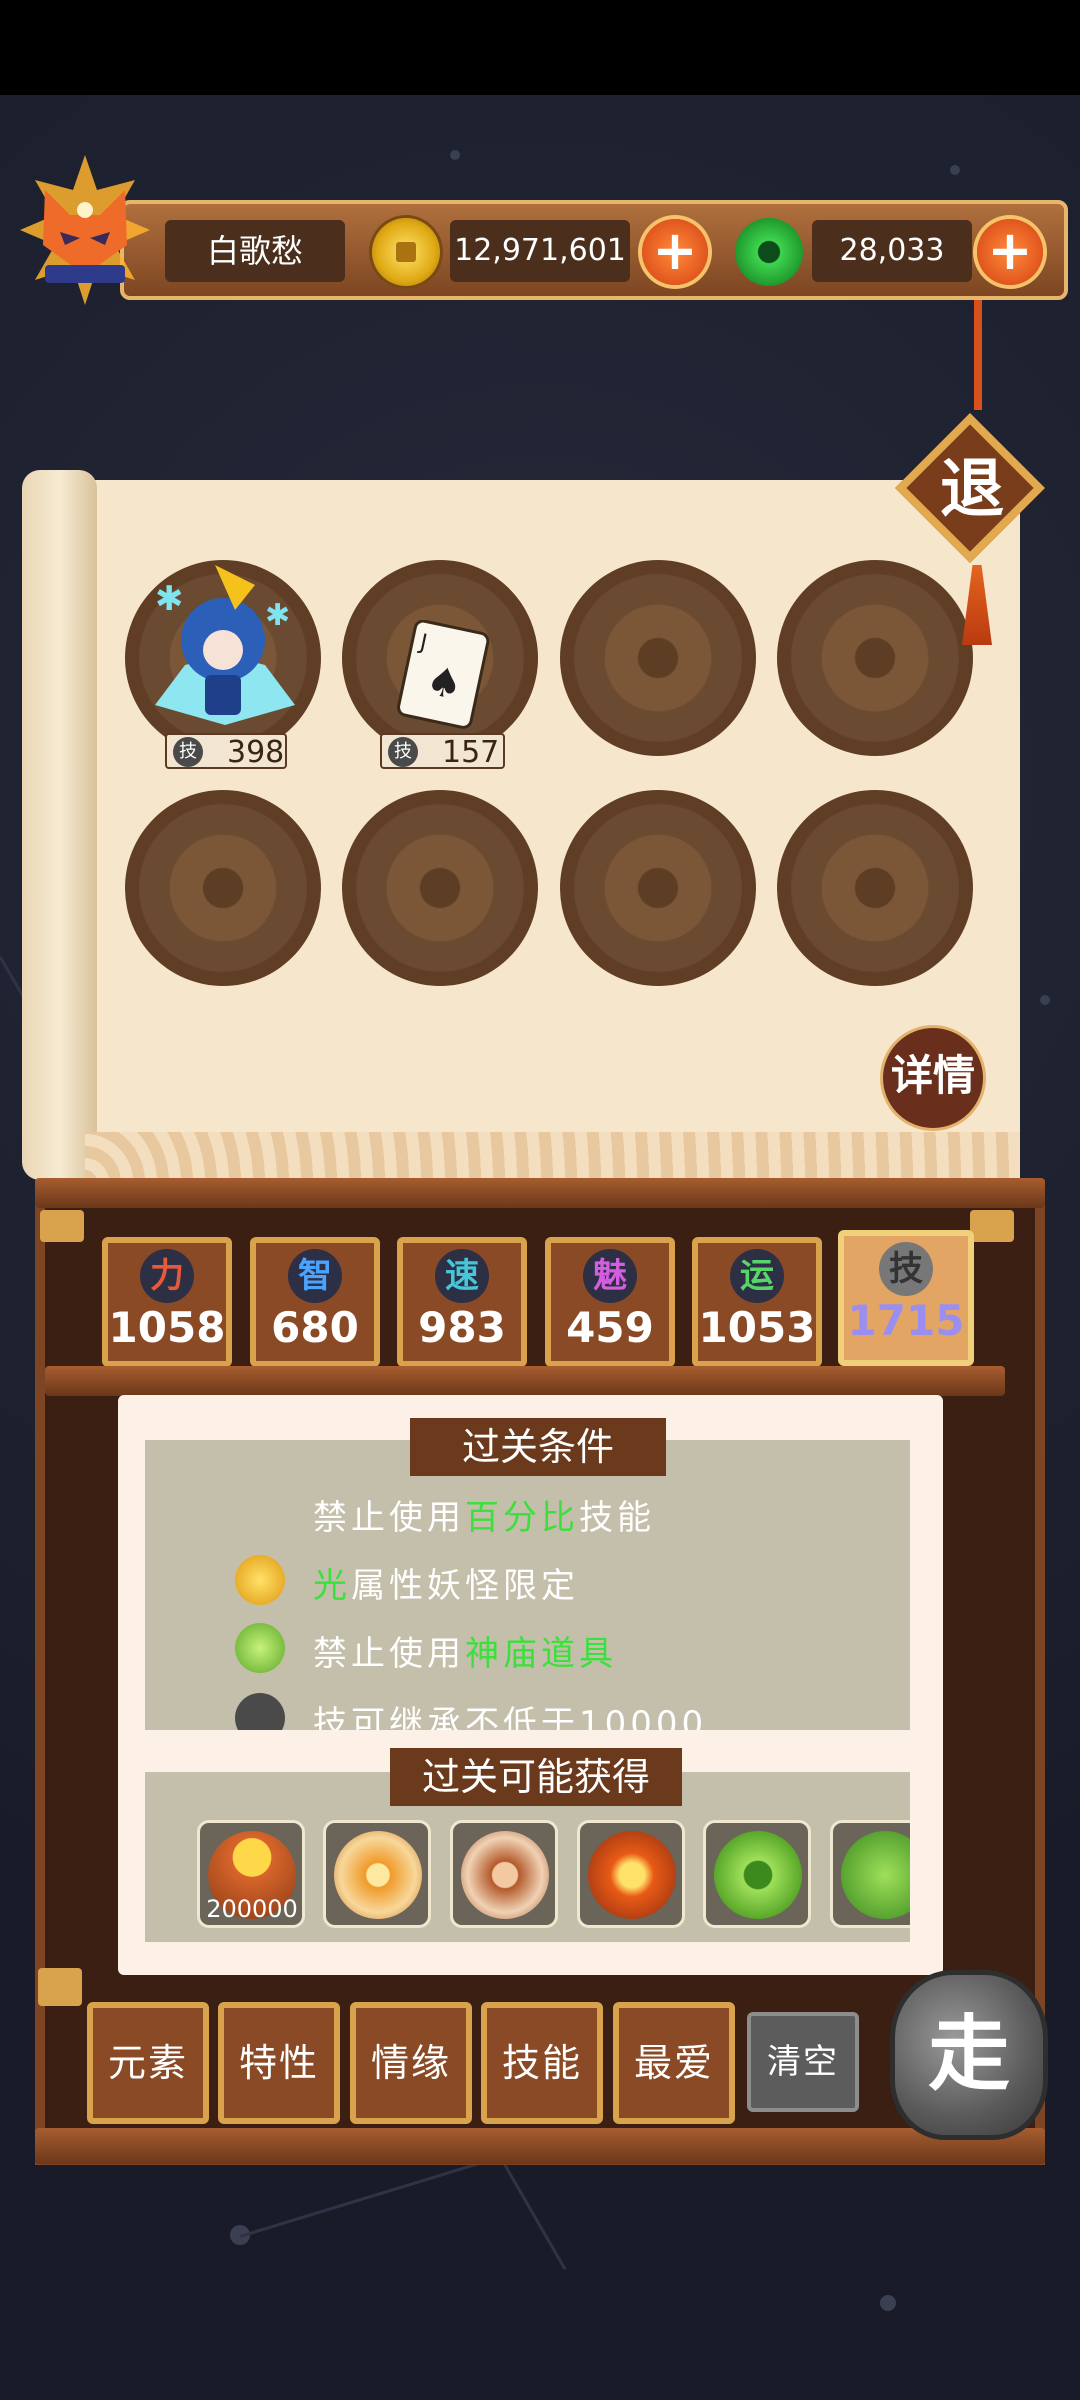  Describe the element at coordinates (226, 751) in the screenshot. I see `team-1-skill-badge: 技 398` at that location.